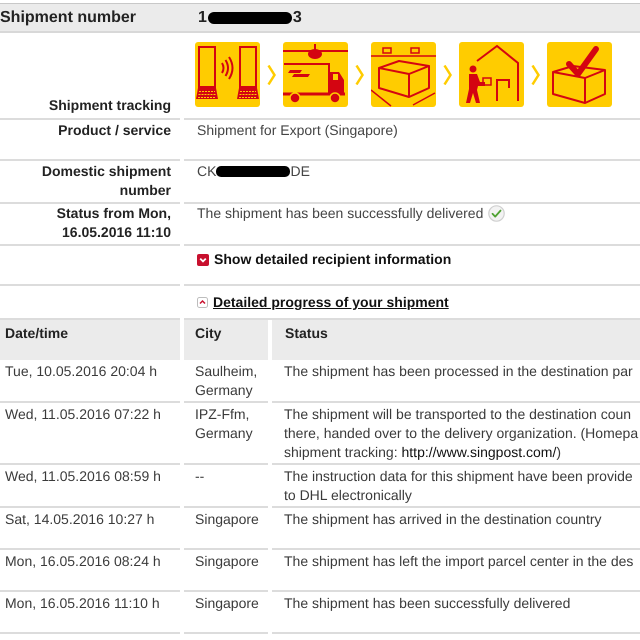 This screenshot has height=640, width=640. I want to click on status-text: The instruction data for this shipment have been provide to DHL electronically, so click(459, 486).